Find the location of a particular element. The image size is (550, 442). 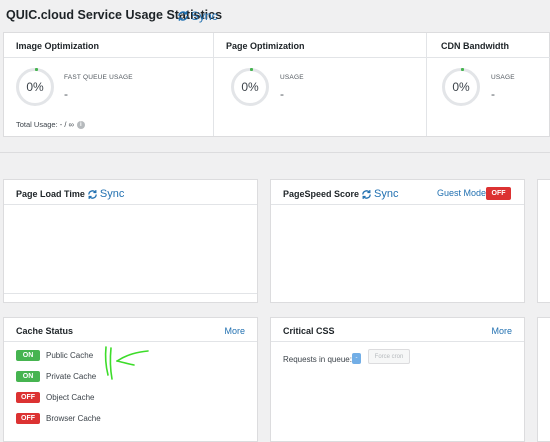

queue-count-badge: - is located at coordinates (356, 358).